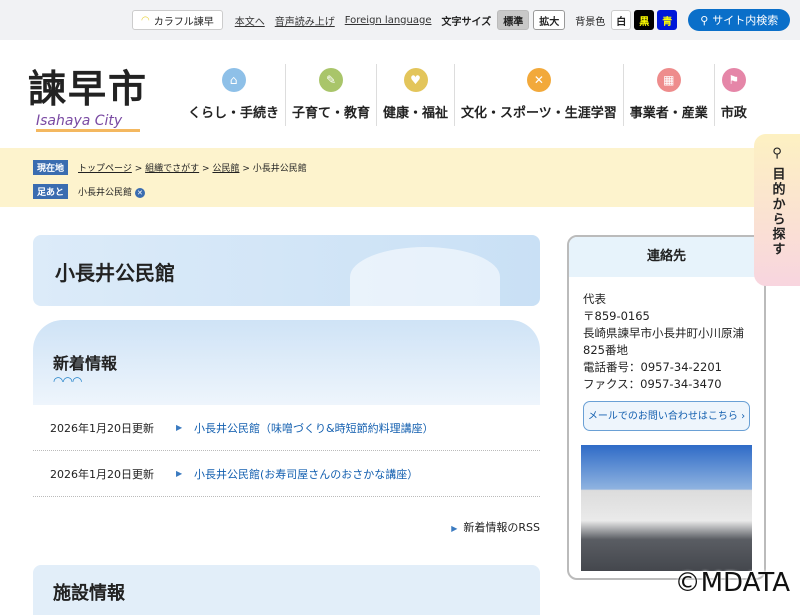 This screenshot has width=800, height=615. Describe the element at coordinates (666, 257) in the screenshot. I see `contact-heading: 連絡先` at that location.